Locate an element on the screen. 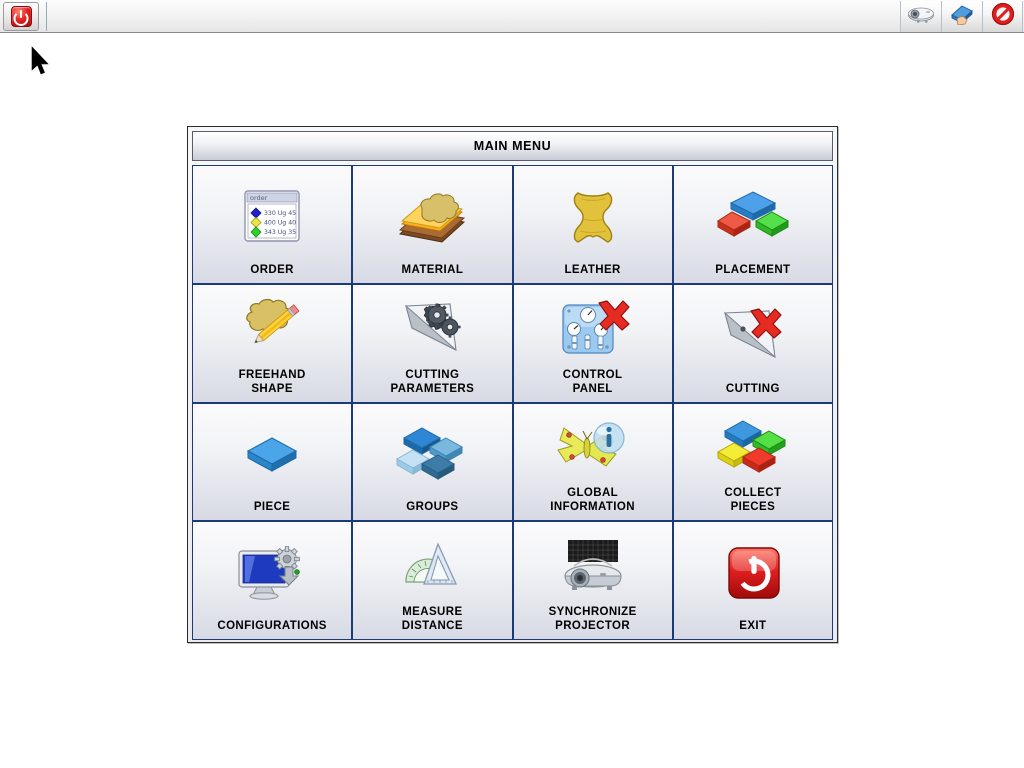  mouse-cursor is located at coordinates (42, 62).